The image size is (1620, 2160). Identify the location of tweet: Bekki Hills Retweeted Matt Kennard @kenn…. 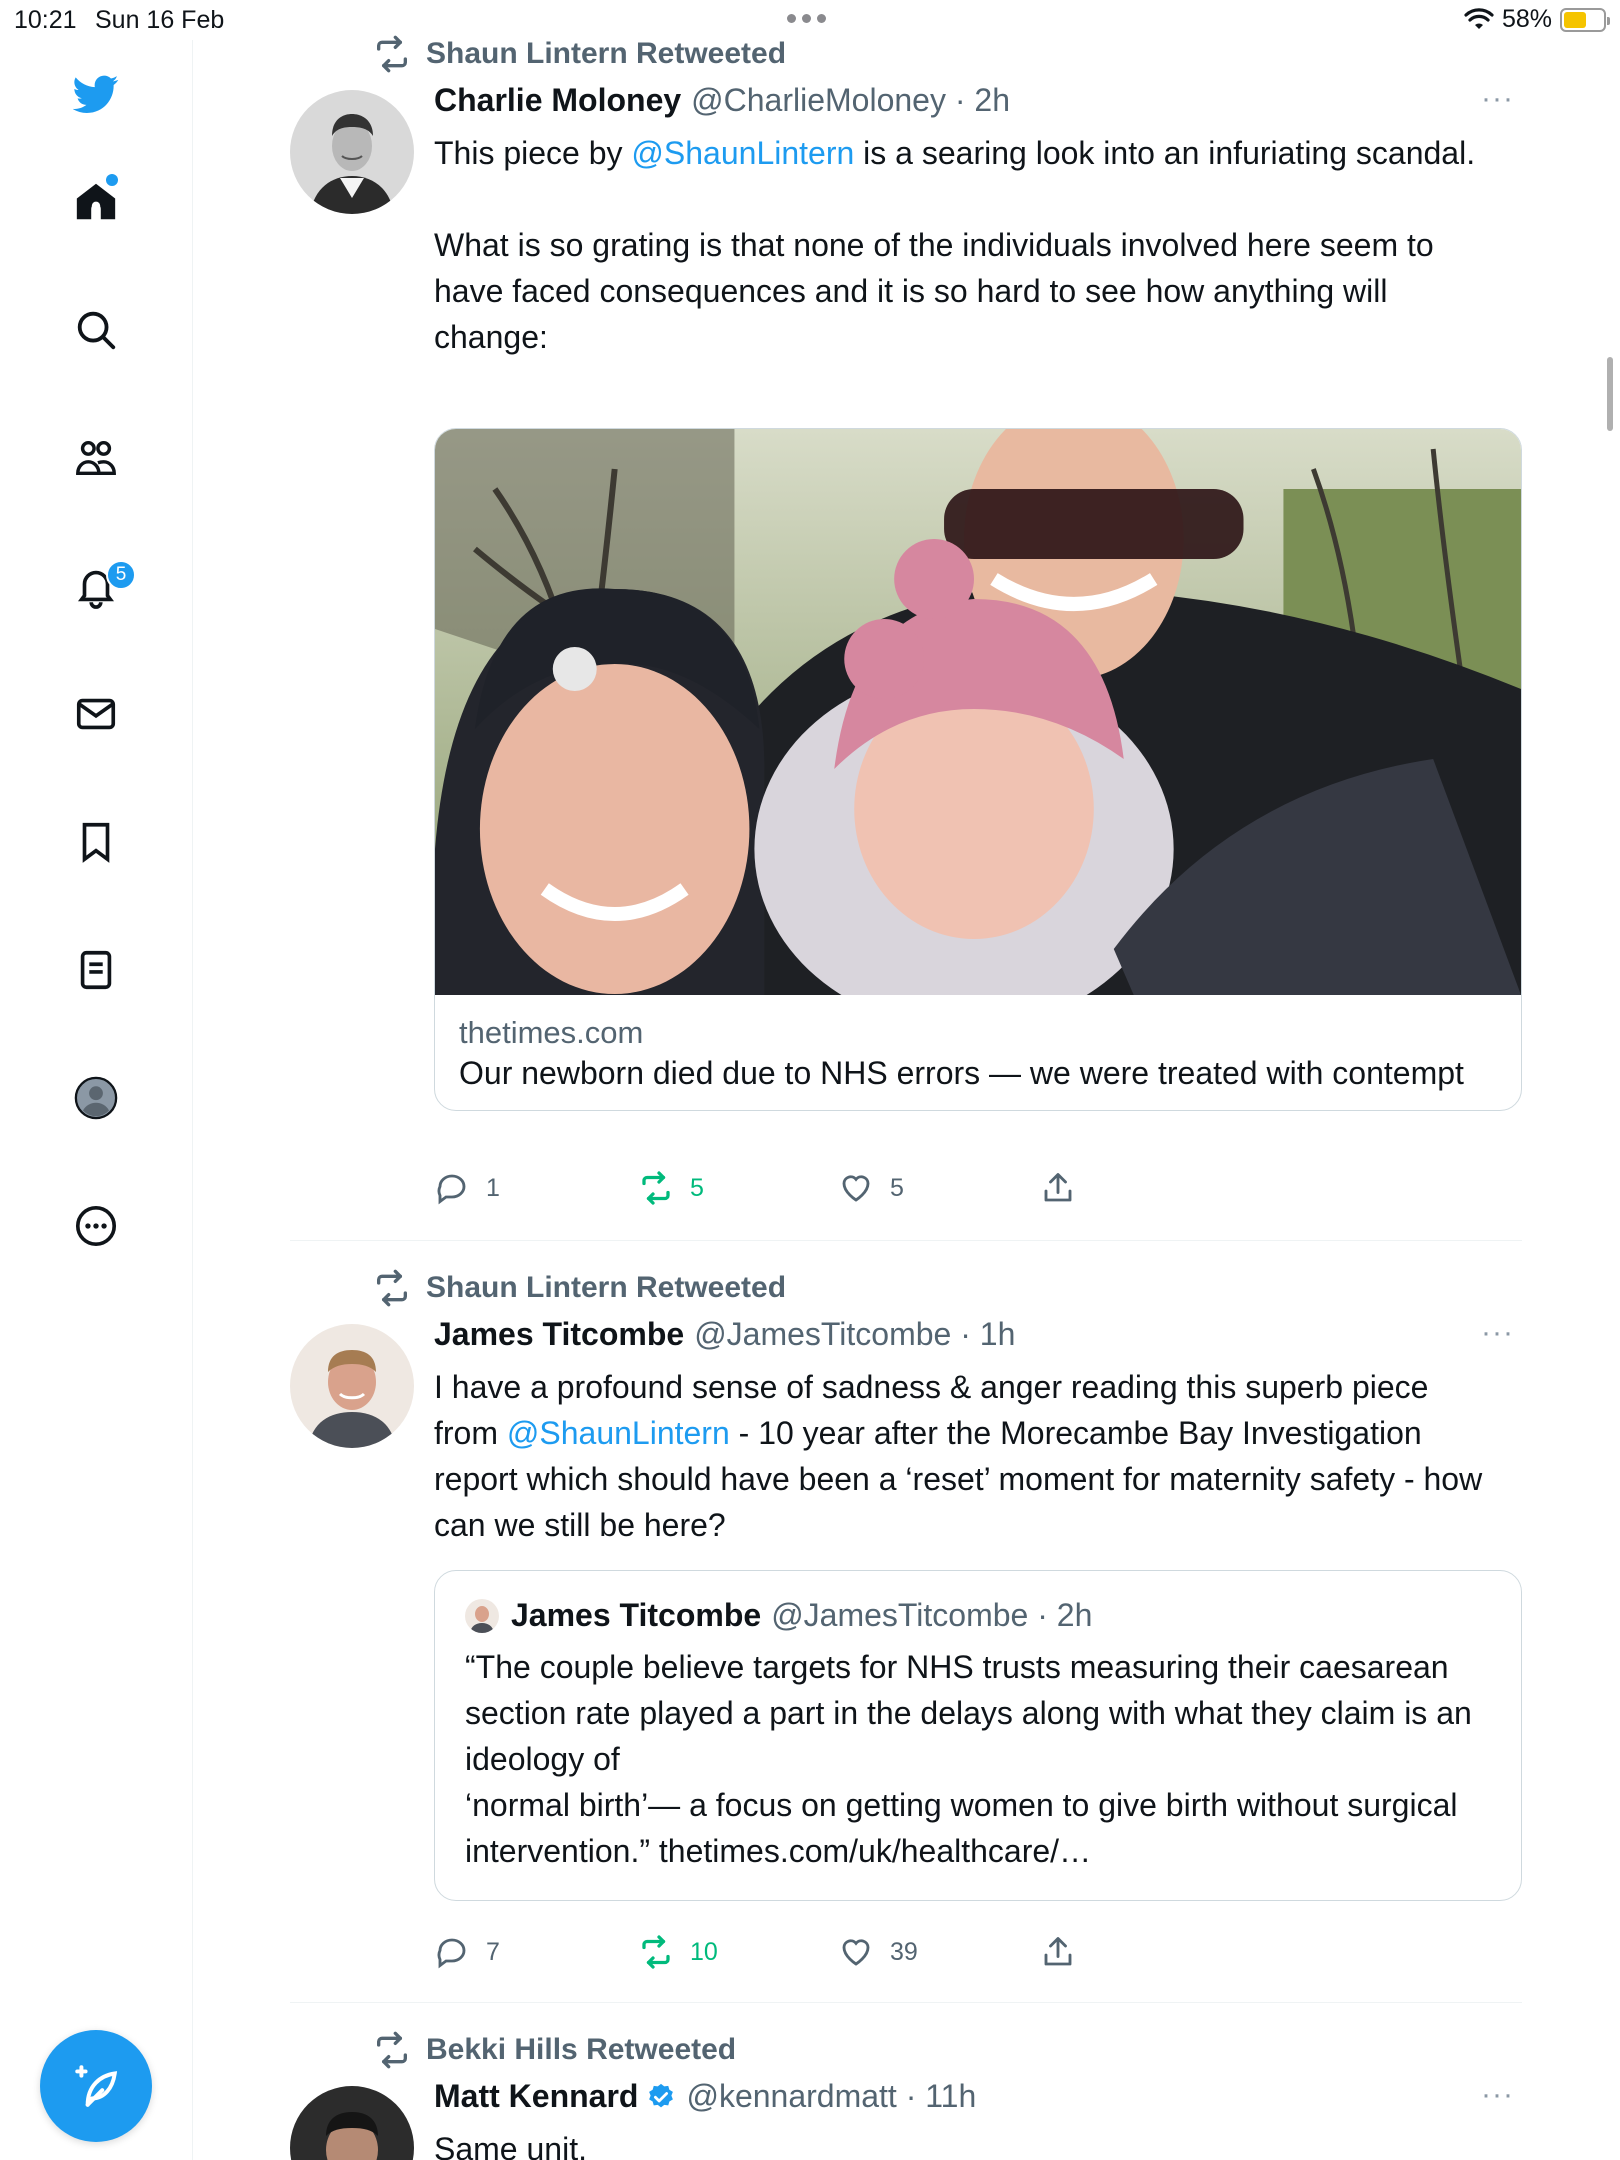
(906, 2093).